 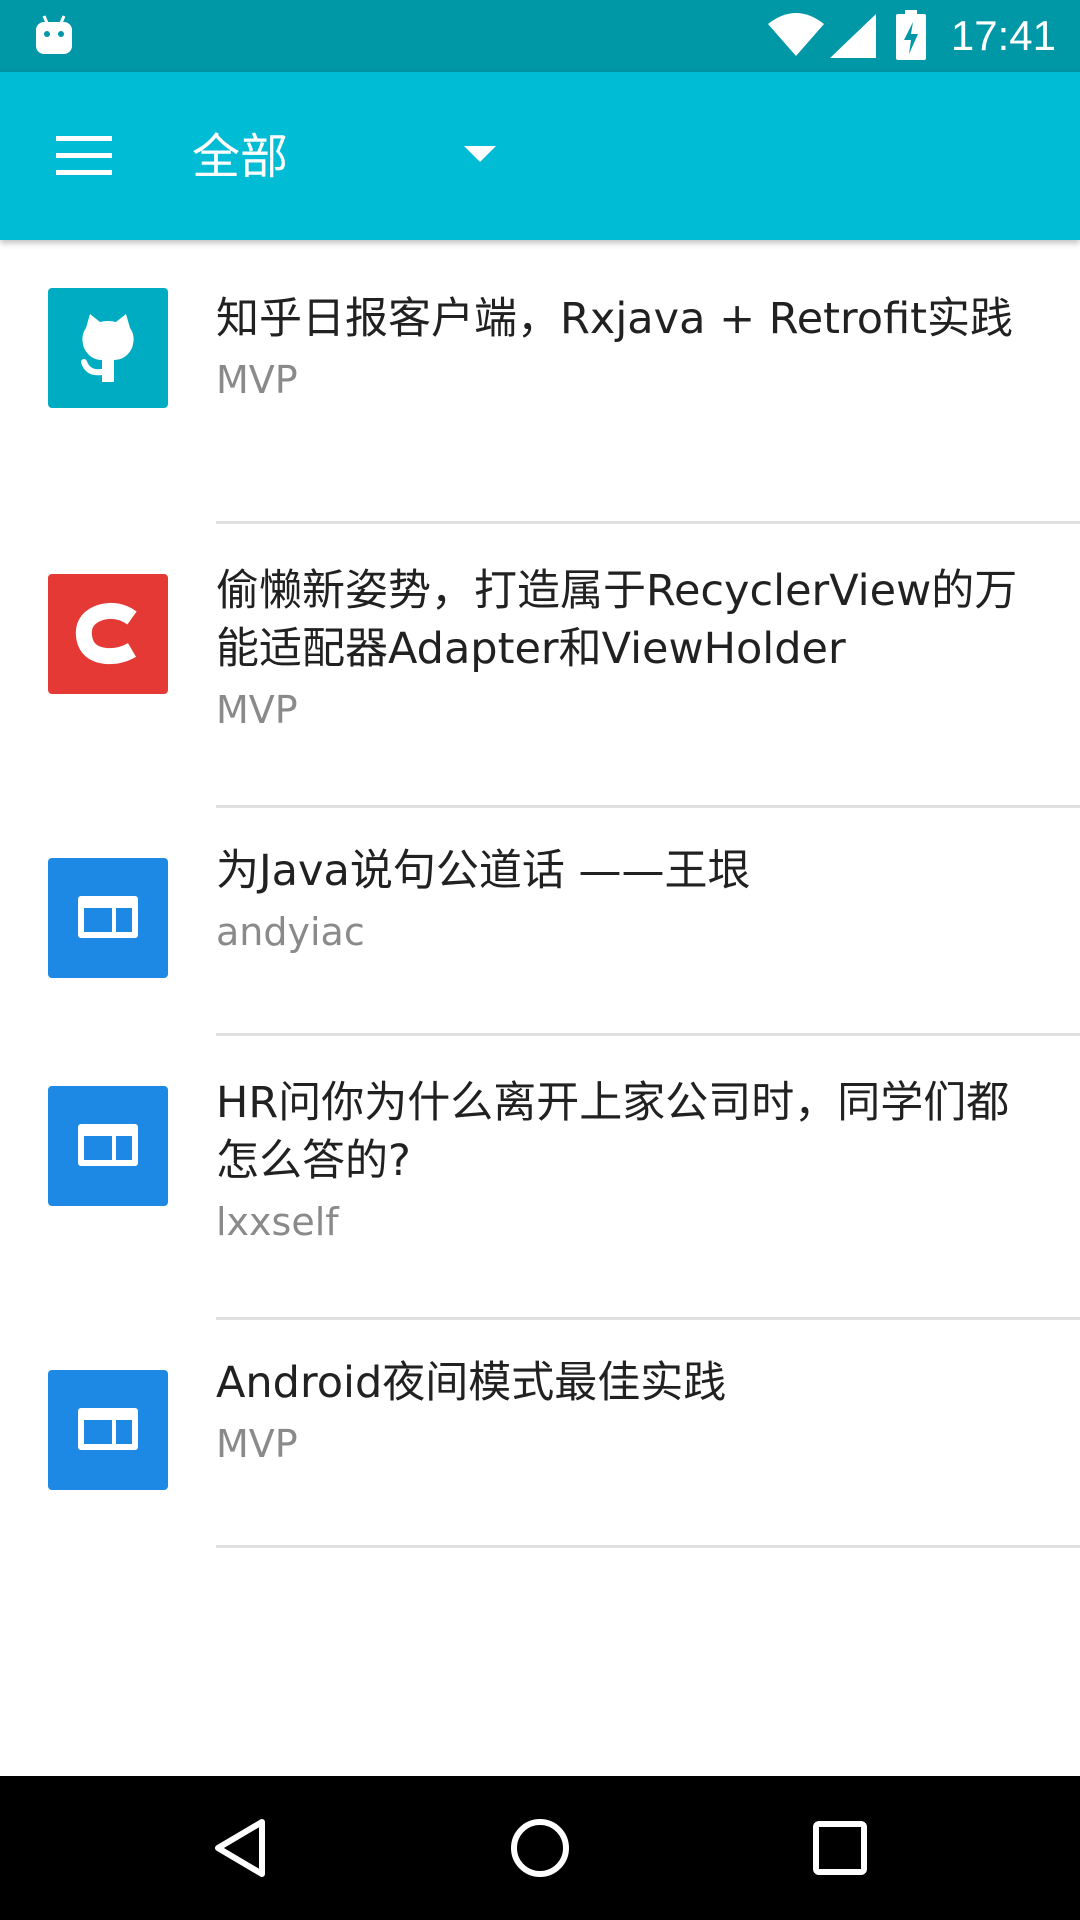 What do you see at coordinates (796, 34) in the screenshot?
I see `wifi-icon` at bounding box center [796, 34].